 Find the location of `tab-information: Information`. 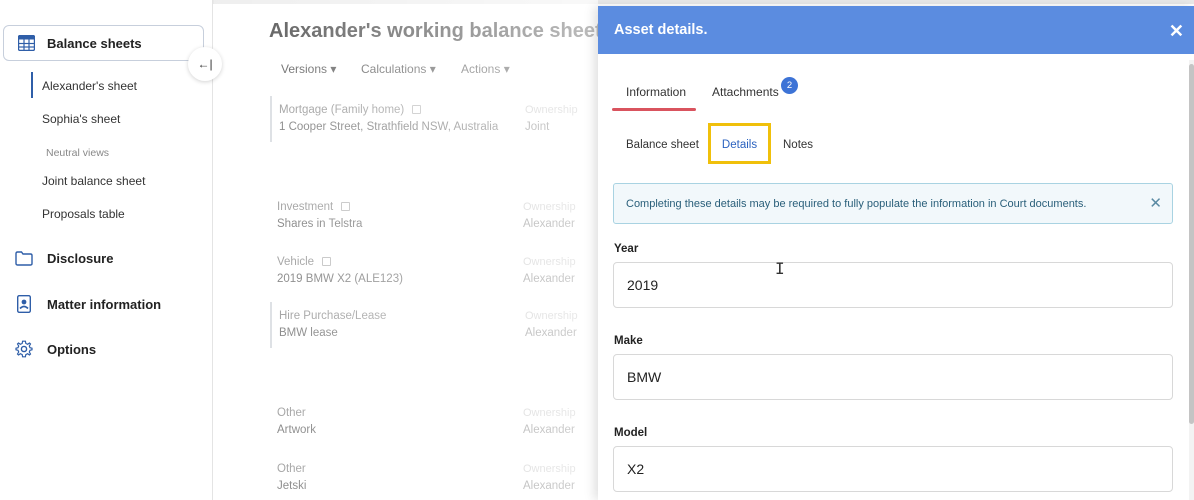

tab-information: Information is located at coordinates (656, 92).